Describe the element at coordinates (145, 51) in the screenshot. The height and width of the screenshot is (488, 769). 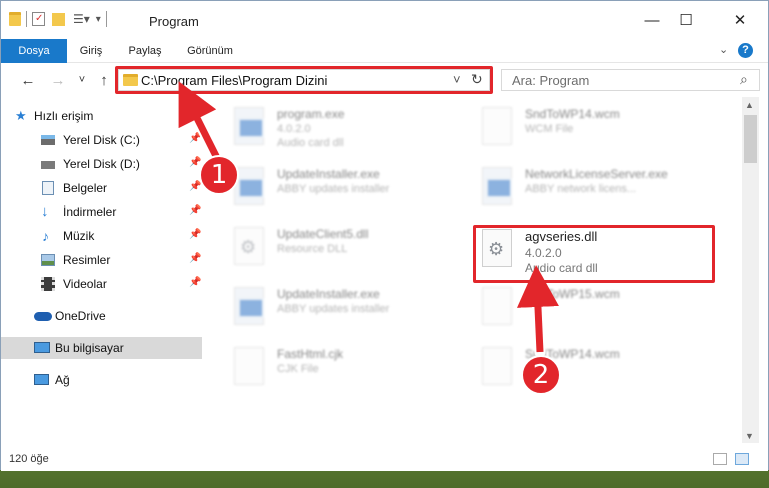
I see `tab-share: Paylaş` at that location.